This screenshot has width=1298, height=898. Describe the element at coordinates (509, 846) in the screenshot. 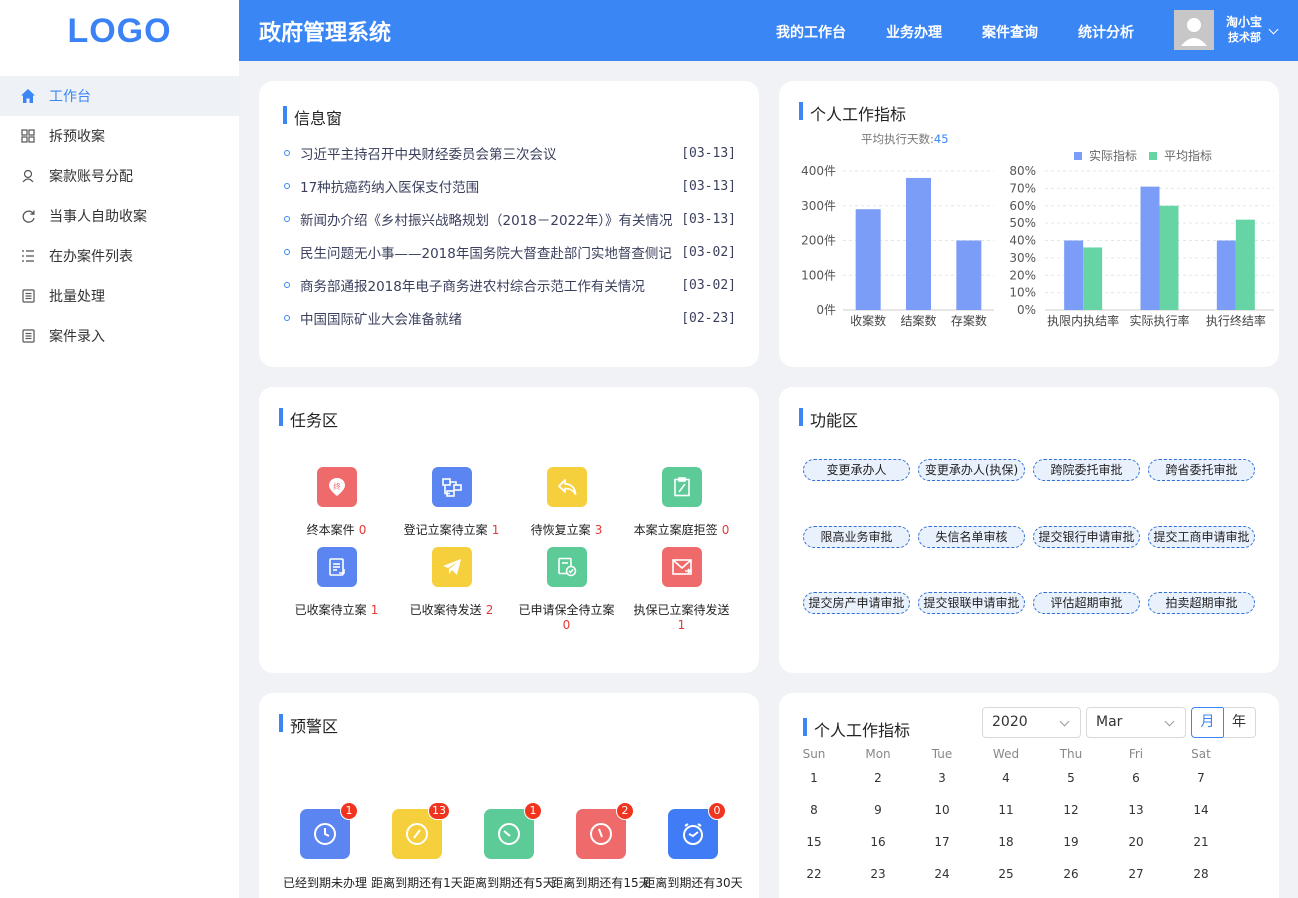

I see `warning-due-5-days: 1 距离到期还有5天` at that location.